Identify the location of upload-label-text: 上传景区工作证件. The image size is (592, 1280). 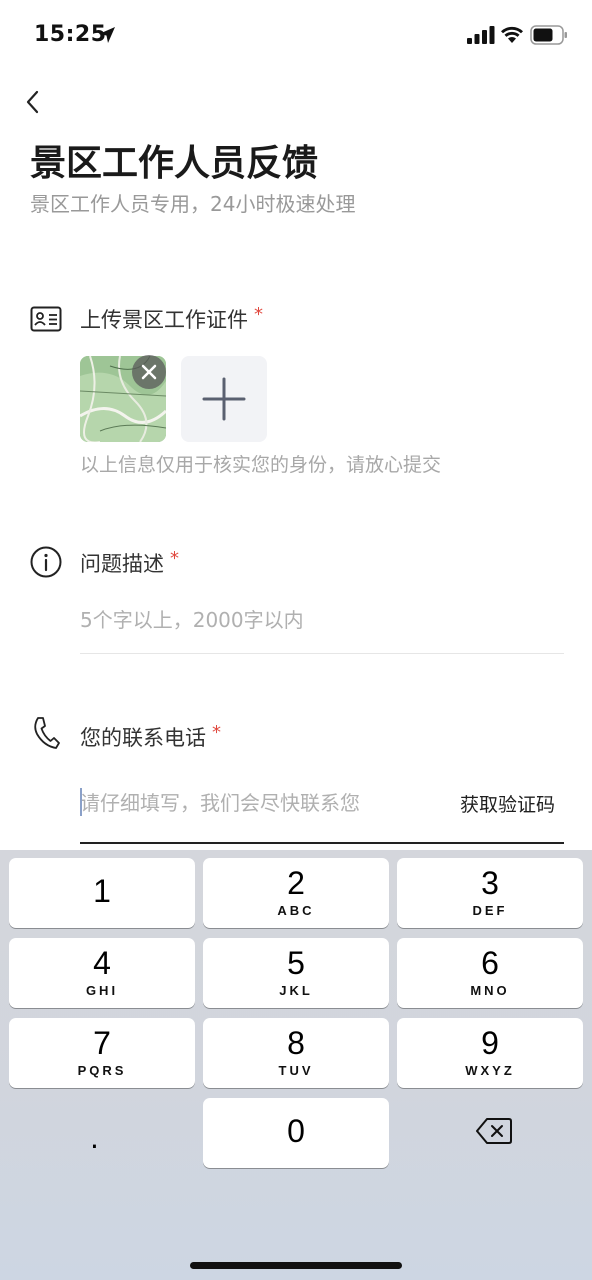
(164, 320).